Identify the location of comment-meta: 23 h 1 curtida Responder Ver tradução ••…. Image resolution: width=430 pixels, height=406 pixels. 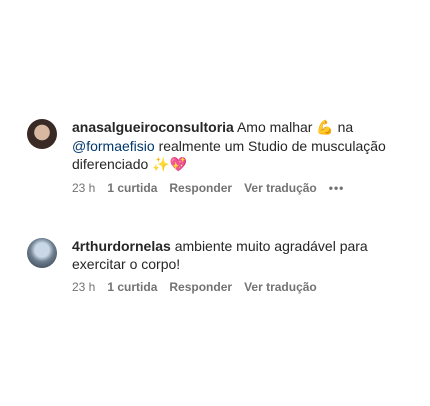
(247, 188).